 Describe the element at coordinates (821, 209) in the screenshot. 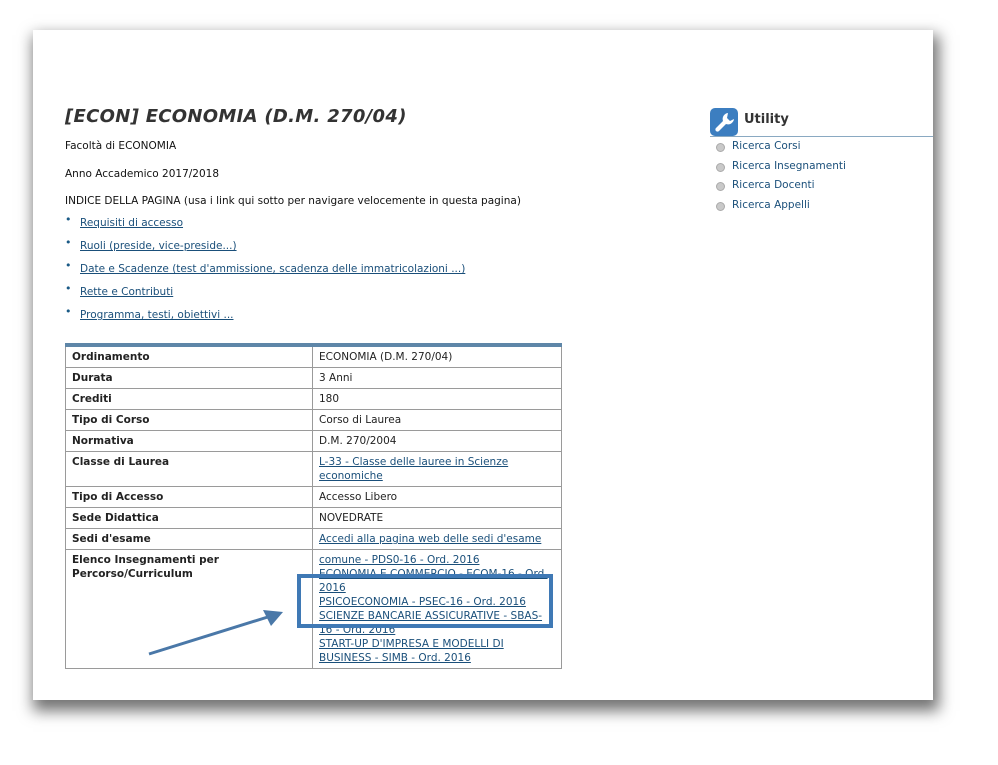

I see `utility-item: Ricerca Appelli` at that location.